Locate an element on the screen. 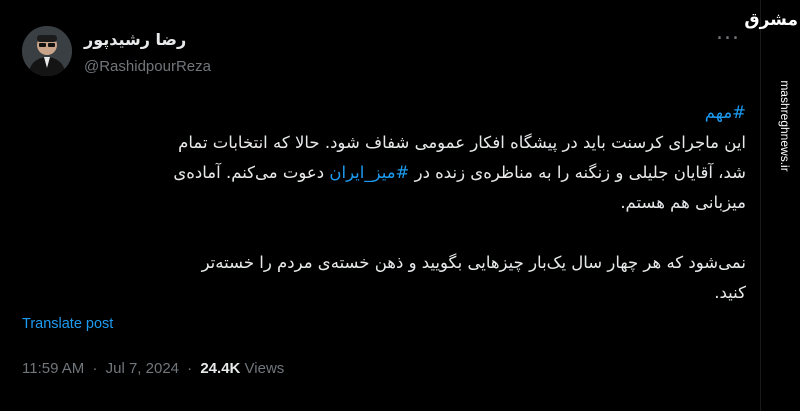 Image resolution: width=800 pixels, height=411 pixels. watermark-url: mashreghnews.ir is located at coordinates (785, 126).